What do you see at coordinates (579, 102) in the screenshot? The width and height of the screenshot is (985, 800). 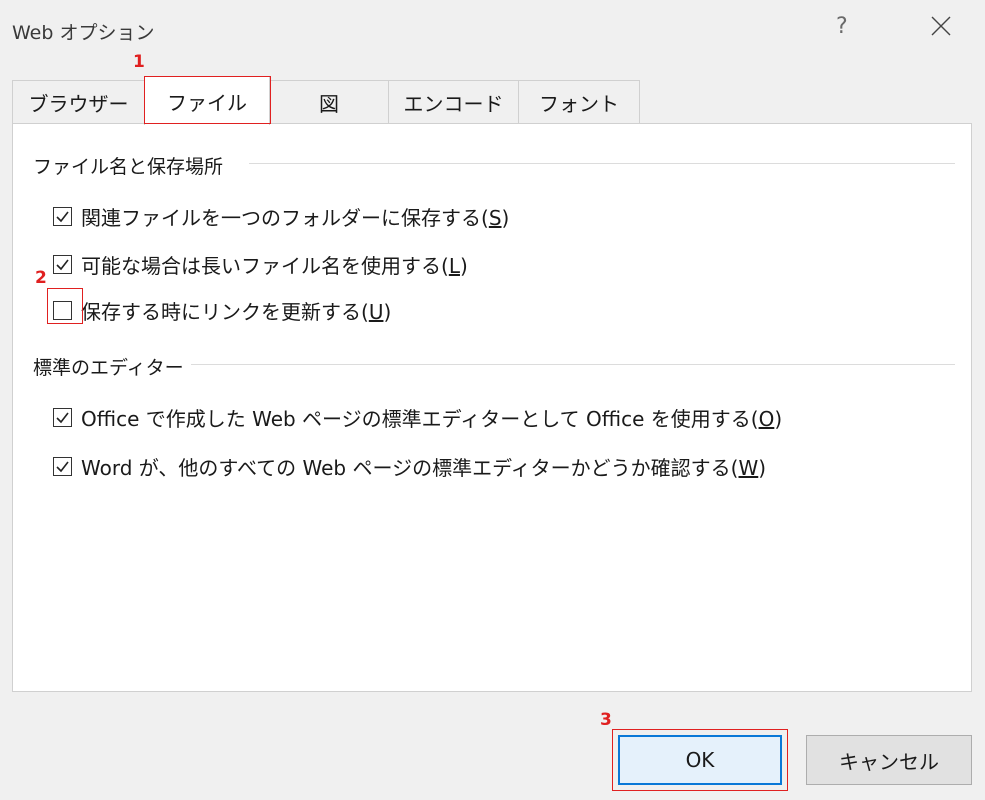 I see `tab-fonts: フォント` at bounding box center [579, 102].